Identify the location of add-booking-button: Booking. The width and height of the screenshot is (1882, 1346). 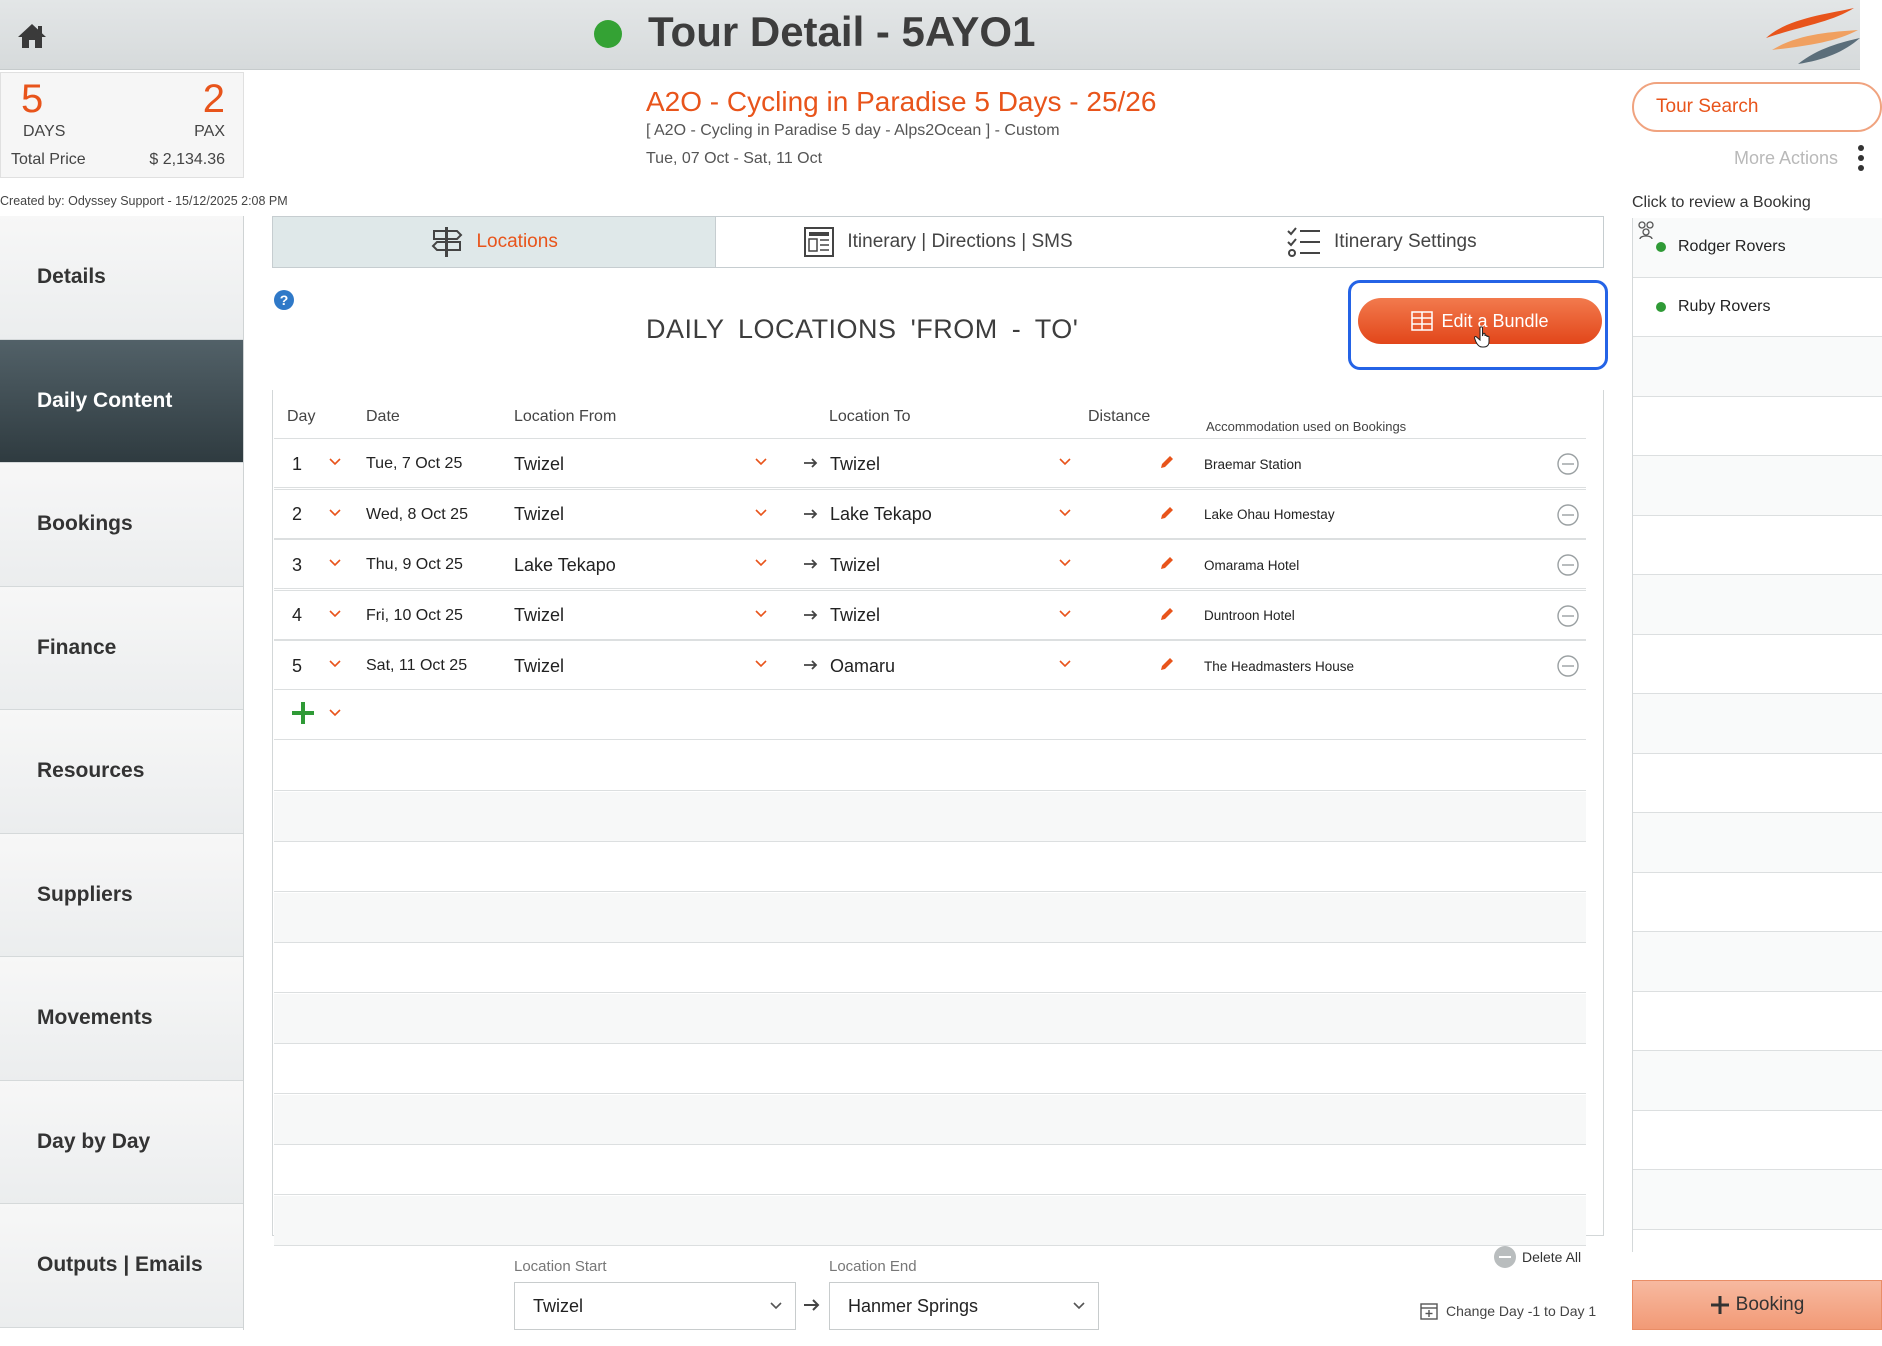
(1757, 1305).